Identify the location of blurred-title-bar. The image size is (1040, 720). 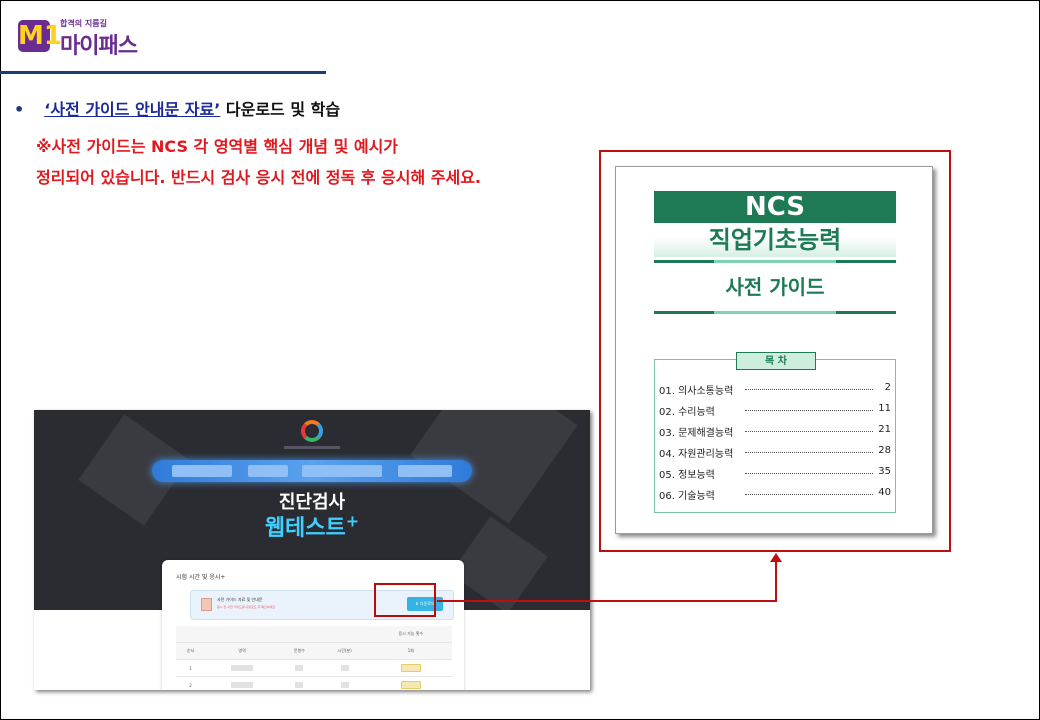
(312, 471).